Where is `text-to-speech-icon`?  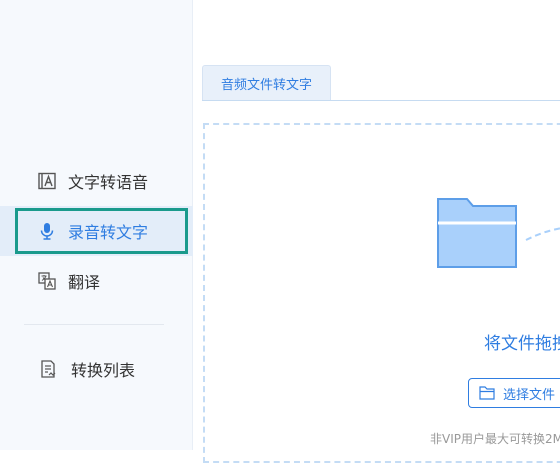 text-to-speech-icon is located at coordinates (47, 181).